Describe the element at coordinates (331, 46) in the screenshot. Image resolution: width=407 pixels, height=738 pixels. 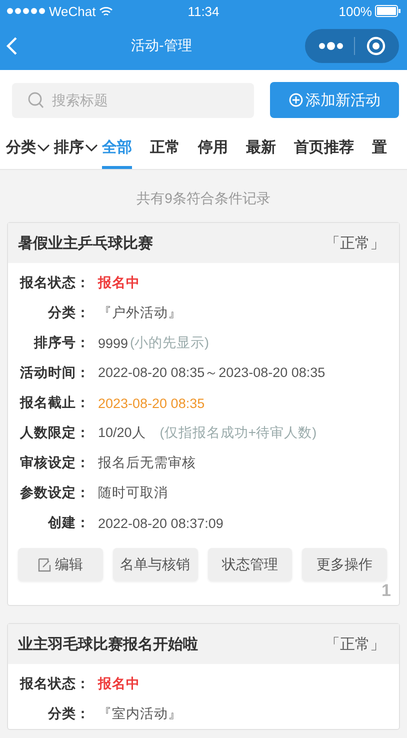
I see `more-icon` at that location.